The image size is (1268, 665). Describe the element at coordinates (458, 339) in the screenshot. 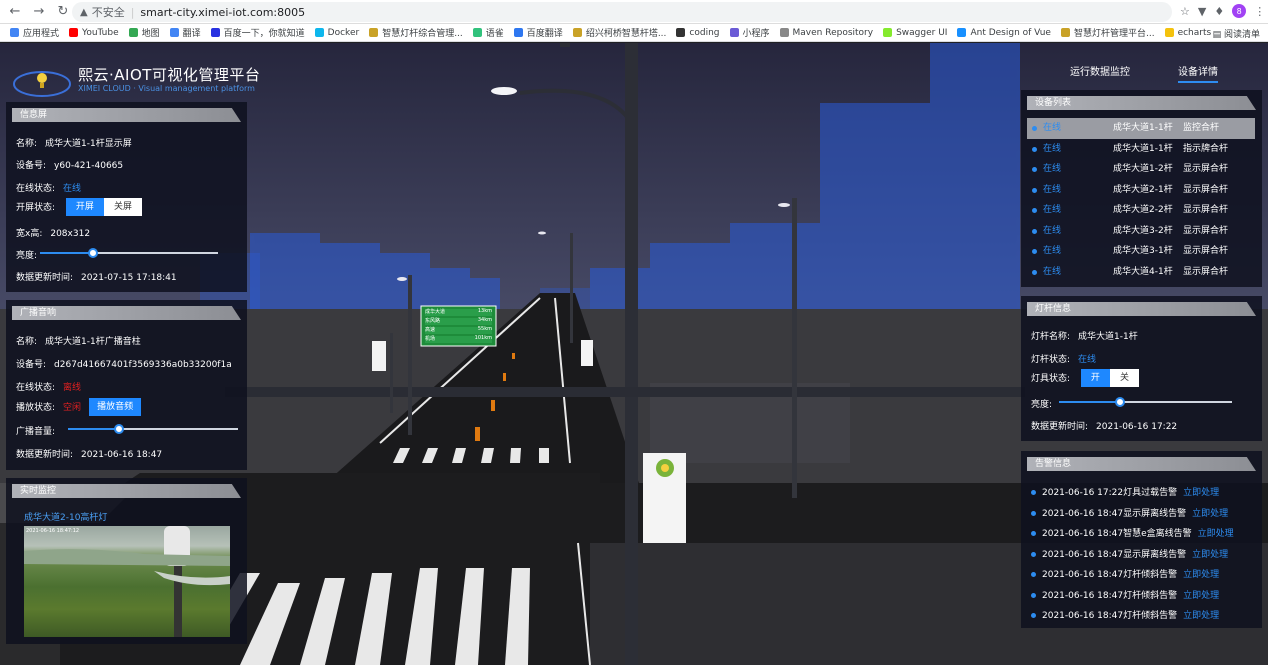

I see `sign-row: 机场 101km` at that location.